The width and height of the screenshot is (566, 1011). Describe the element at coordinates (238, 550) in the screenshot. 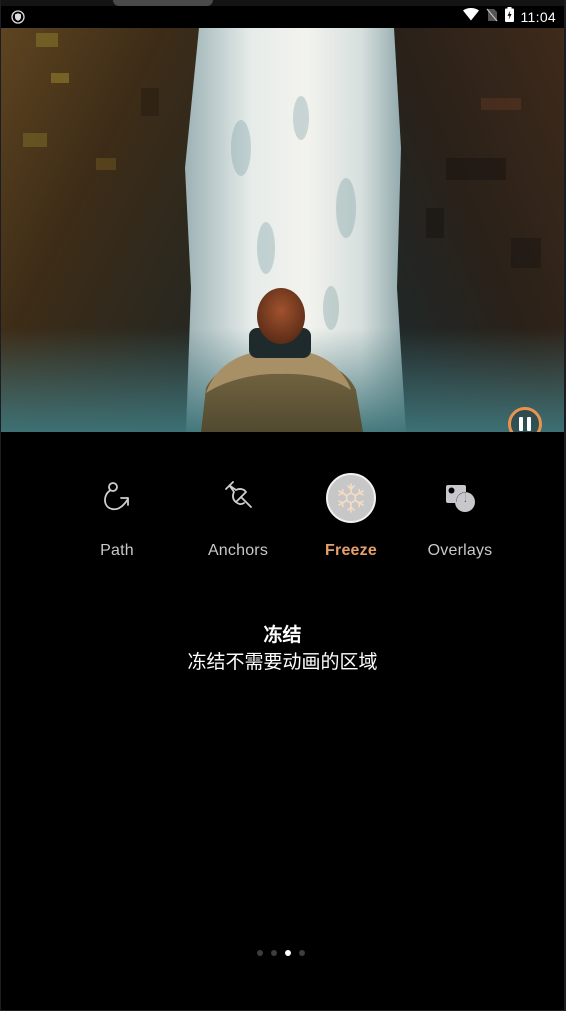

I see `tool-anchors-label: Anchors` at that location.